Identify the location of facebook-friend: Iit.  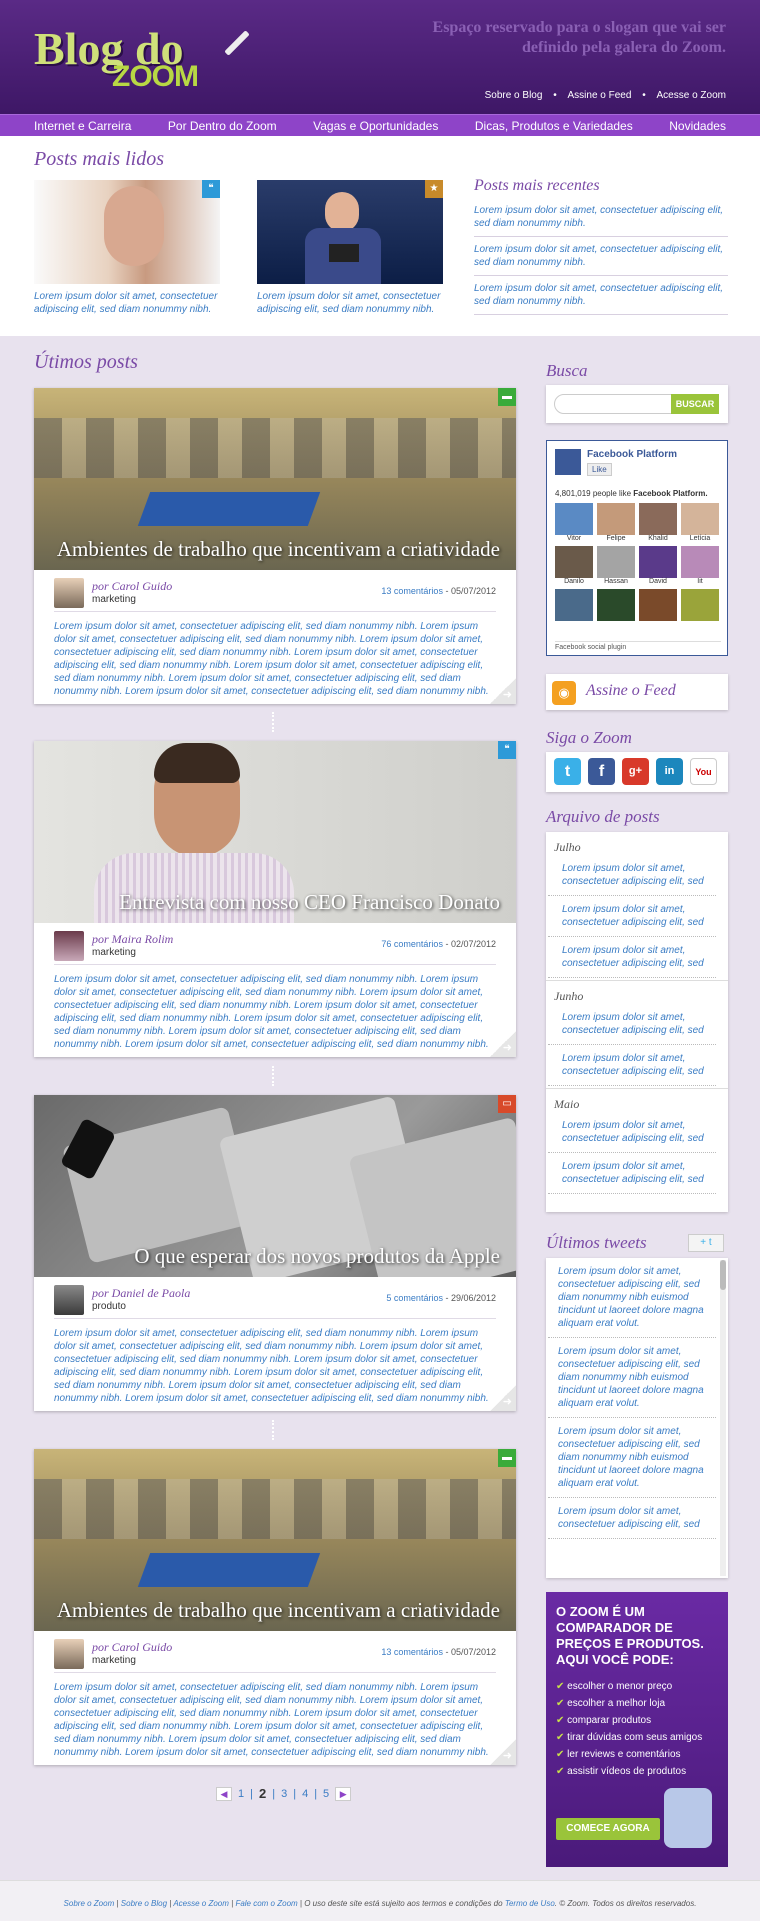
(700, 565).